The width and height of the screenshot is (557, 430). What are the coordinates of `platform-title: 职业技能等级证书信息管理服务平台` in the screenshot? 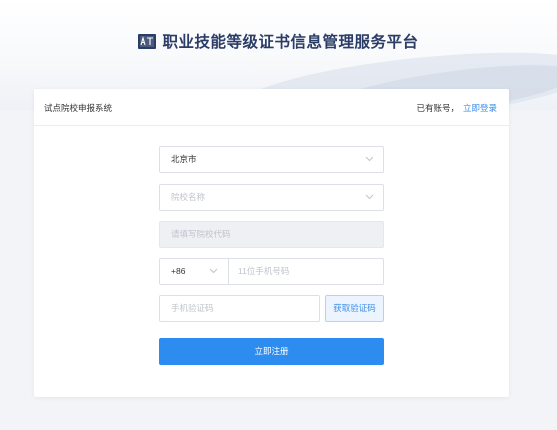 It's located at (290, 42).